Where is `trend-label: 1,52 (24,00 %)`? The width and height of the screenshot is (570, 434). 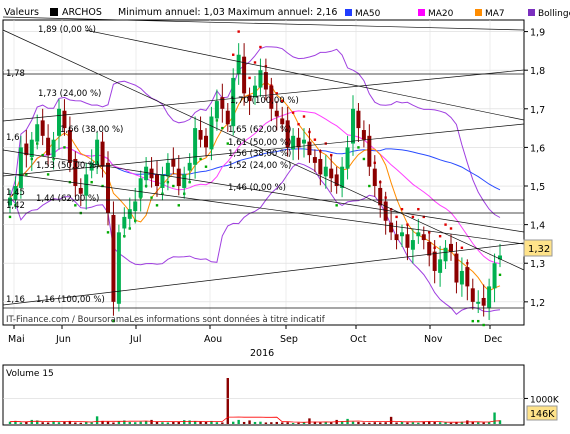
trend-label: 1,52 (24,00 %) is located at coordinates (259, 166).